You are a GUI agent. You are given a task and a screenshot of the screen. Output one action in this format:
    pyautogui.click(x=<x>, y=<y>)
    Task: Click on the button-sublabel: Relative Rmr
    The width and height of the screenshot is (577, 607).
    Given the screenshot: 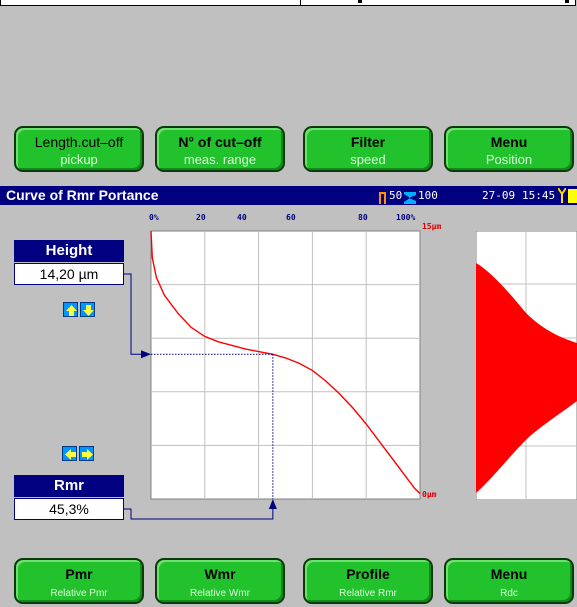 What is the action you would take?
    pyautogui.click(x=368, y=593)
    